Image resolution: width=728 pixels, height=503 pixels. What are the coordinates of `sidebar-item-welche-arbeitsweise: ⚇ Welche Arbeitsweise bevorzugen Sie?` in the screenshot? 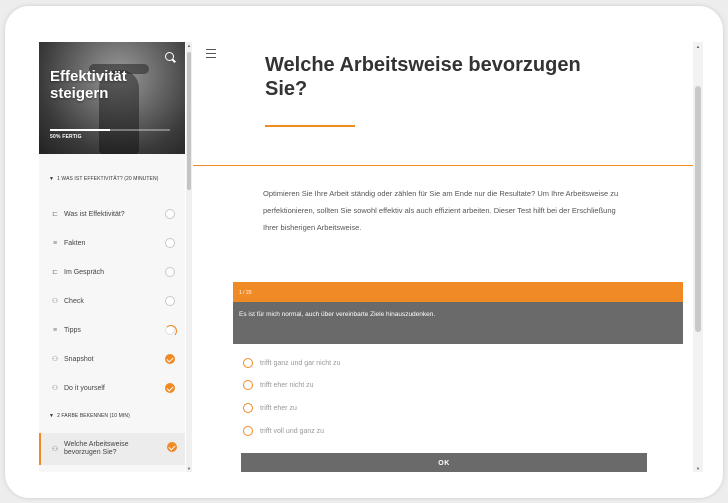 It's located at (112, 449).